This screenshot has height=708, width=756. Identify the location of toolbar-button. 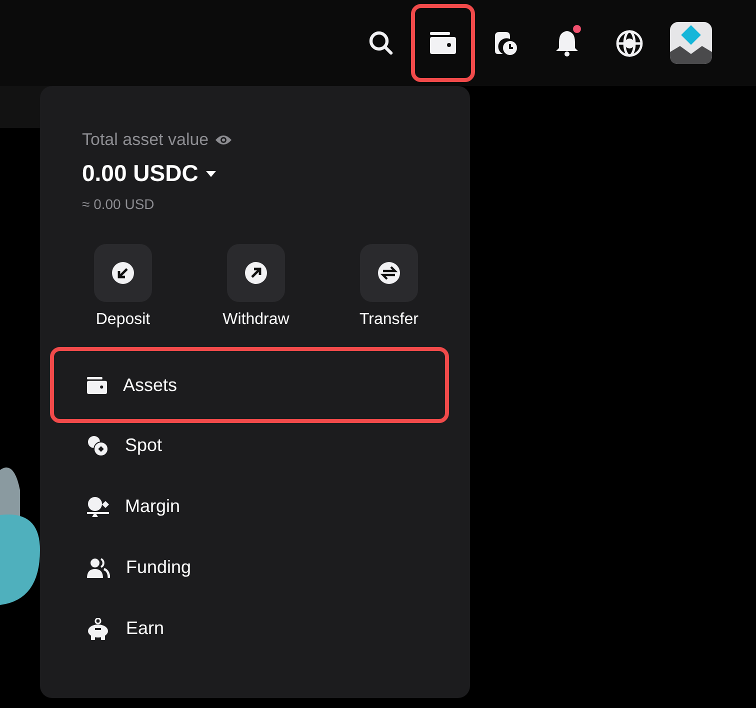
(443, 43).